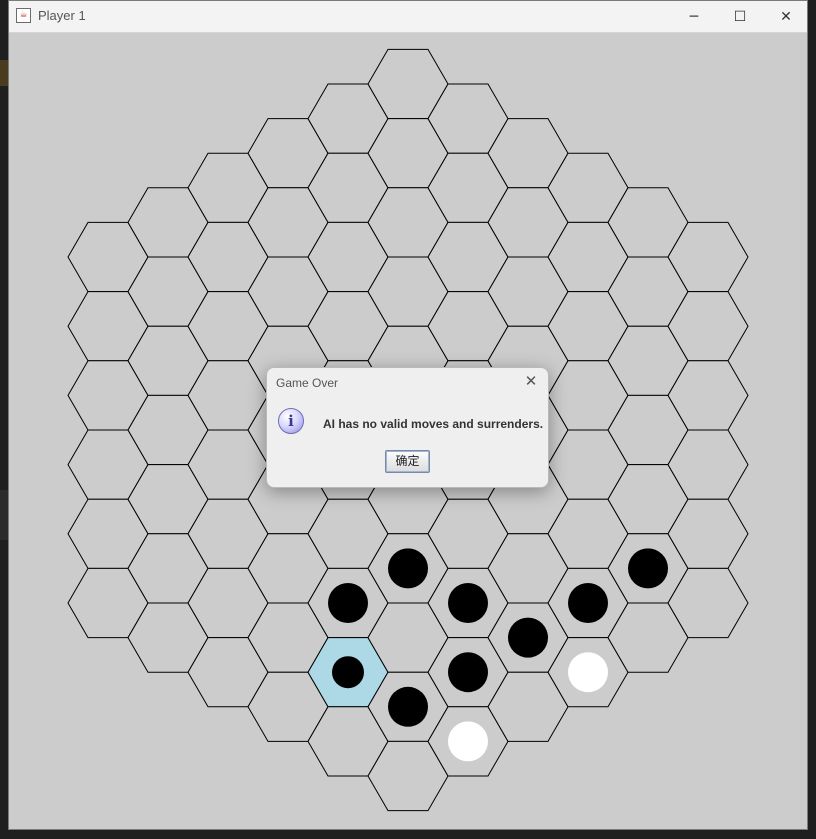  What do you see at coordinates (531, 381) in the screenshot?
I see `dialog-close-icon: ✕` at bounding box center [531, 381].